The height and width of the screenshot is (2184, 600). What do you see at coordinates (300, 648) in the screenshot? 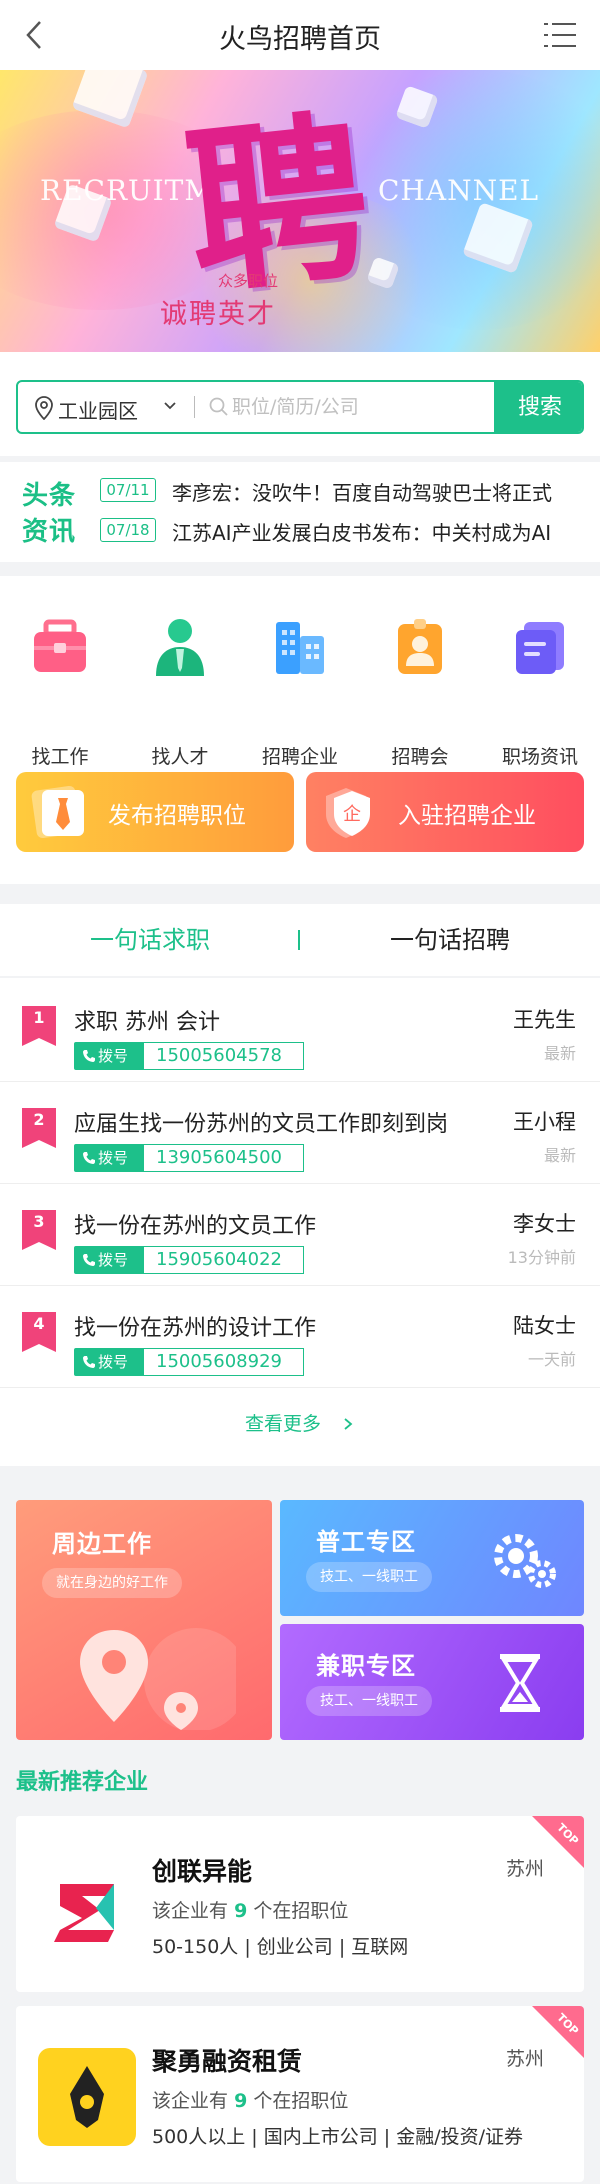
I see `buildings-icon` at bounding box center [300, 648].